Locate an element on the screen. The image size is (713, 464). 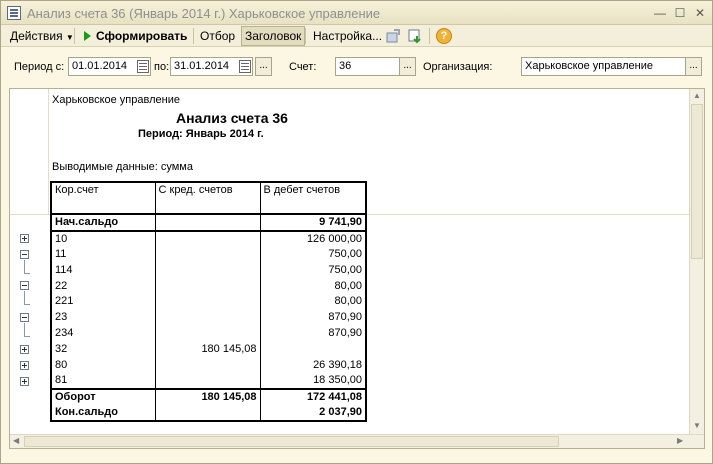
account-cell: 234 is located at coordinates (103, 333).